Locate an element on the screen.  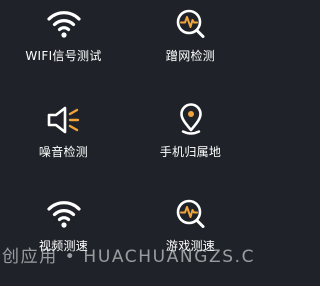
video-speed-test-tile: 视频测速 is located at coordinates (63, 240).